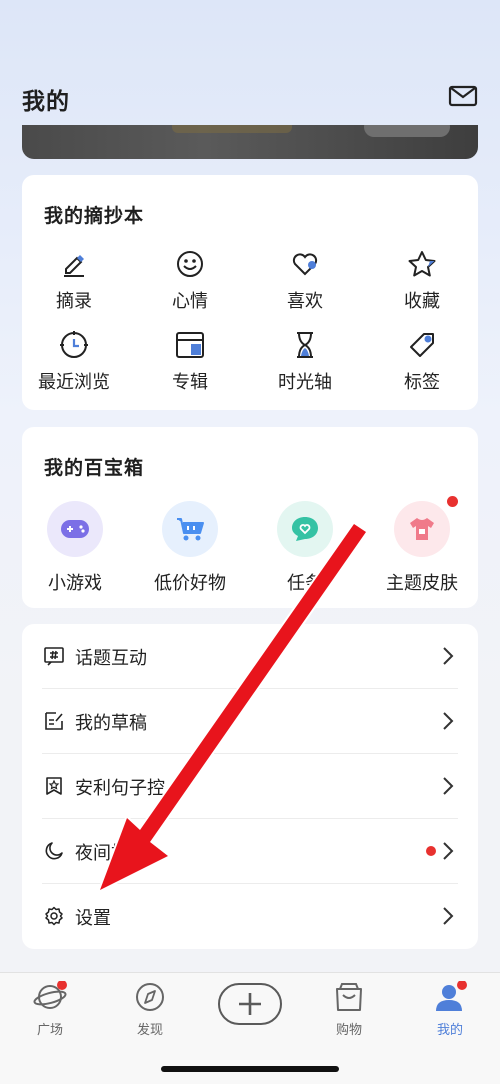  What do you see at coordinates (54, 851) in the screenshot?
I see `moon-icon` at bounding box center [54, 851].